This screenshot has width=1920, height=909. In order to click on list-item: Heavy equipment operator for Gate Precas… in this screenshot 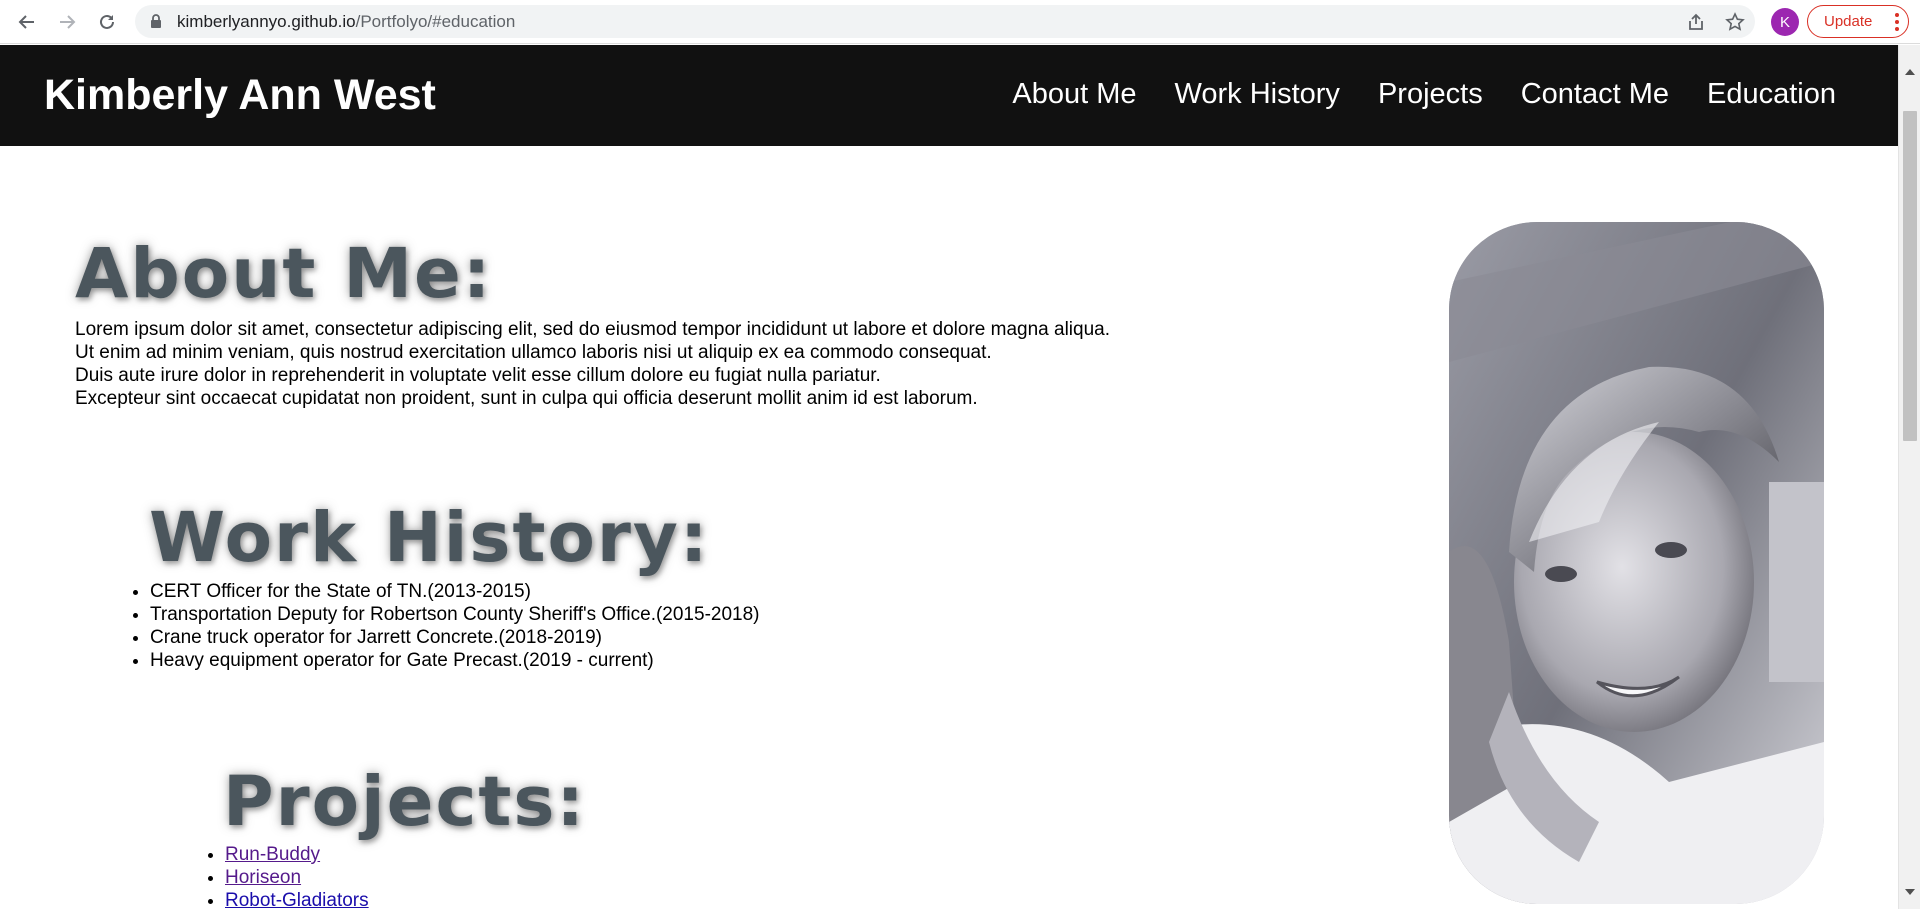, I will do `click(454, 660)`.